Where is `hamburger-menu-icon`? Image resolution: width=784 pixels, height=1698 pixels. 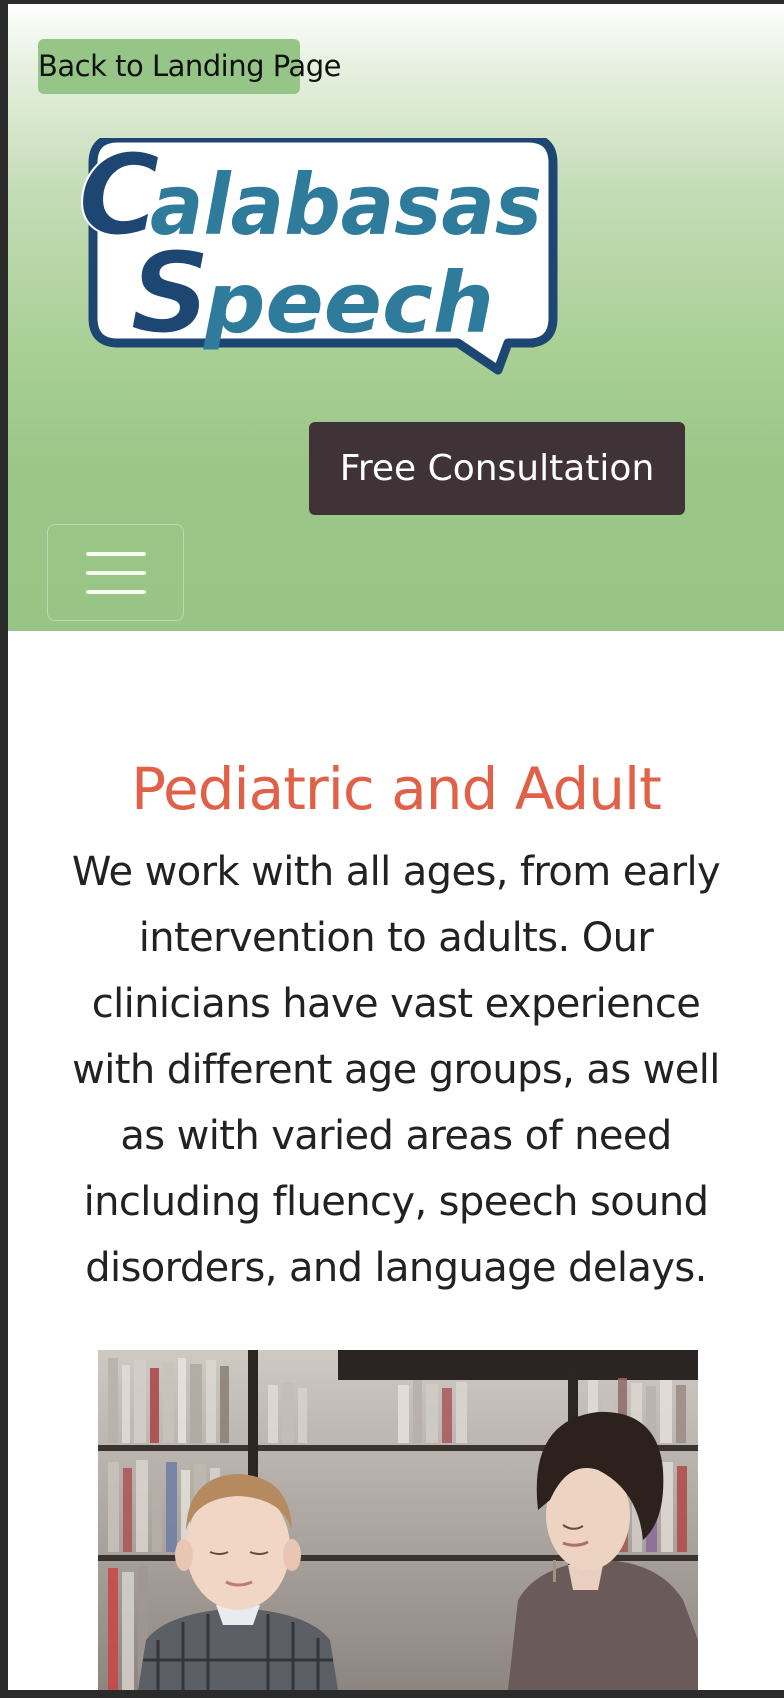
hamburger-menu-icon is located at coordinates (116, 554).